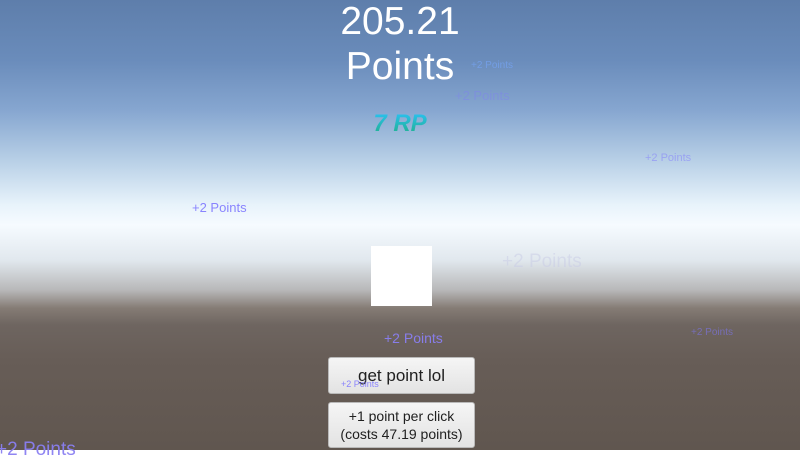 Image resolution: width=800 pixels, height=461 pixels. I want to click on upgrade-button-cost: (costs 47.19 points), so click(401, 434).